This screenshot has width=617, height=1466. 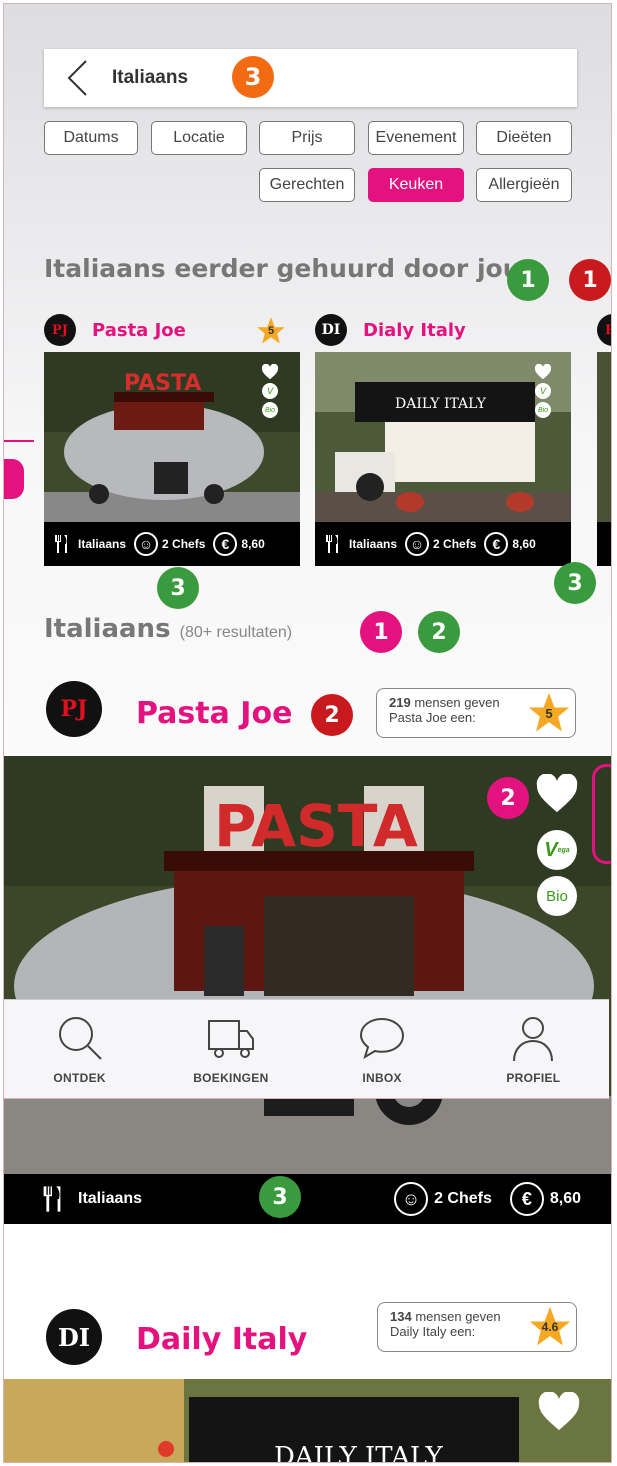 What do you see at coordinates (214, 713) in the screenshot?
I see `vendor-name: Pasta Joe` at bounding box center [214, 713].